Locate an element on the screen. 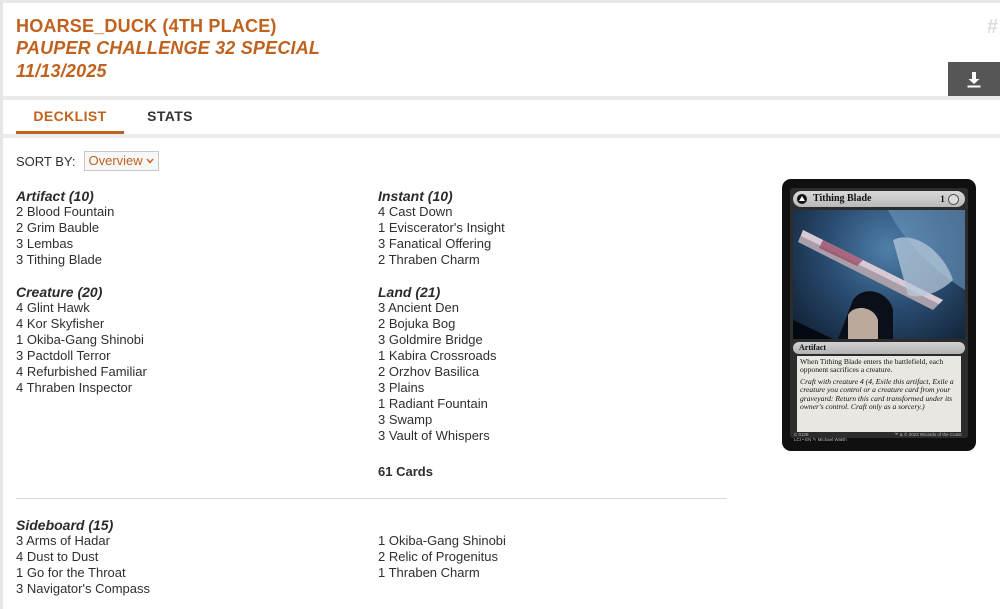 The width and height of the screenshot is (1000, 609). card-entry: 3 Arms of Hadar is located at coordinates (83, 541).